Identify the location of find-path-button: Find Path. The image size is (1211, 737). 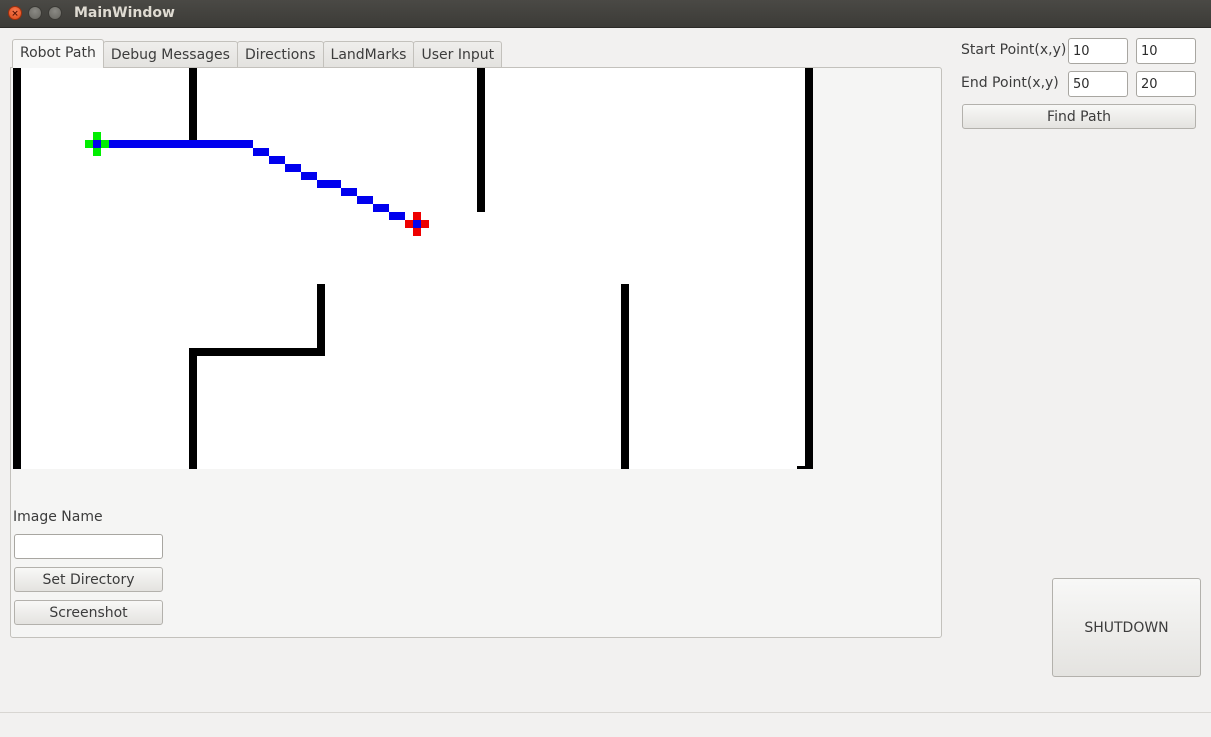
(1079, 116).